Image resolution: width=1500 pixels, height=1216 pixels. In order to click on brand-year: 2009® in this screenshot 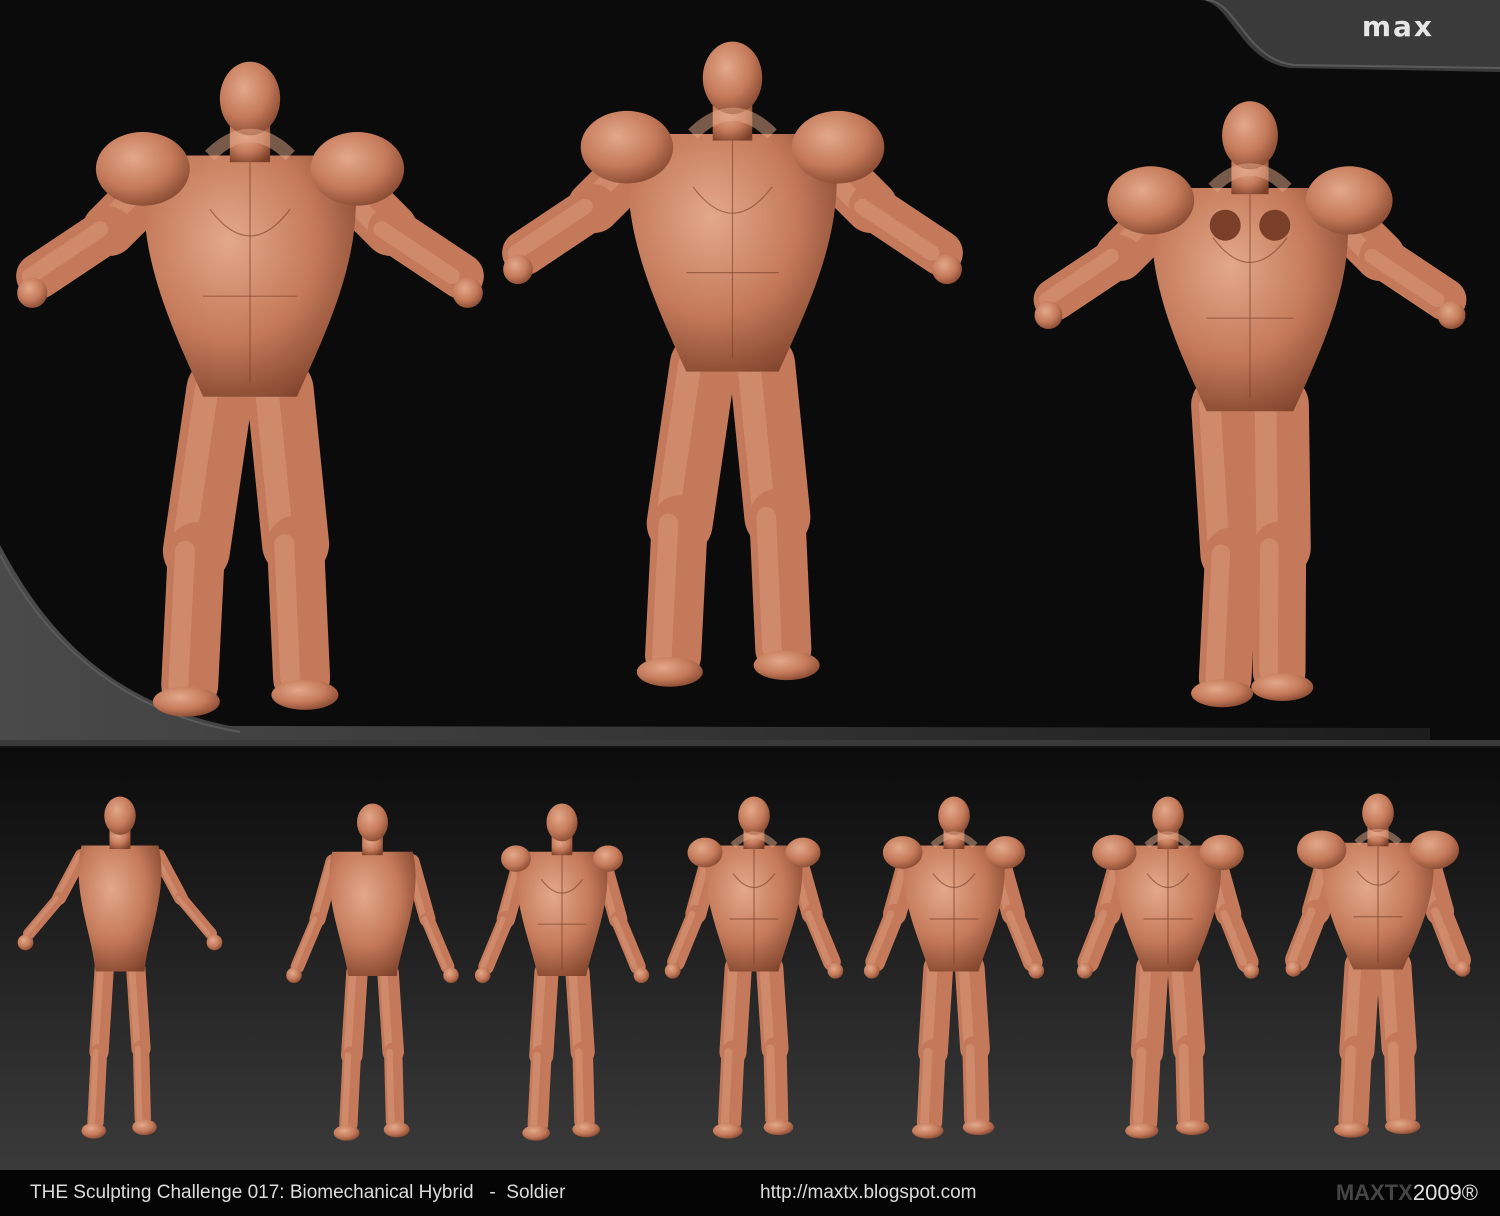, I will do `click(1445, 1192)`.